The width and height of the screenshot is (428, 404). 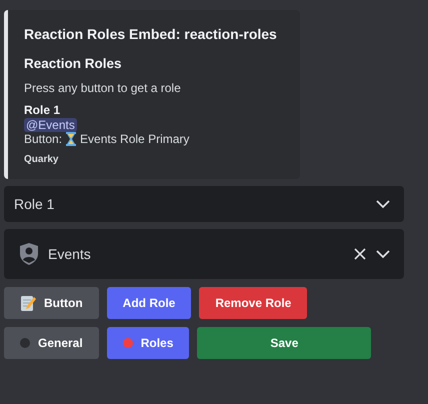 I want to click on role-mention: @Events, so click(x=50, y=125).